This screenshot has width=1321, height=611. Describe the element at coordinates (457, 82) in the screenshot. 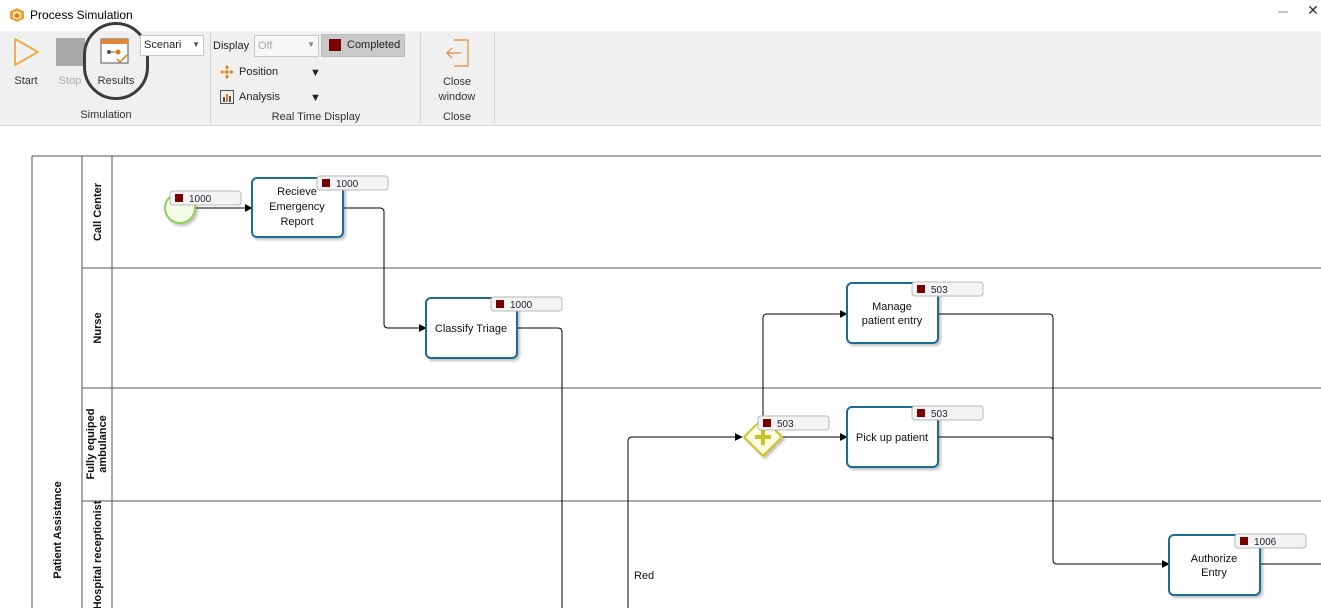

I see `close-window-label-1: Close` at that location.